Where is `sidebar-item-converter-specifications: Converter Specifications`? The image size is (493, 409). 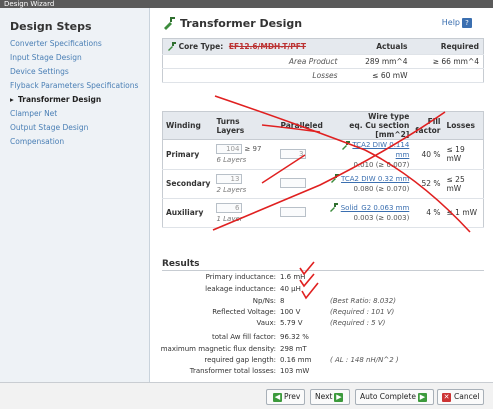 sidebar-item-converter-specifications: Converter Specifications is located at coordinates (74, 44).